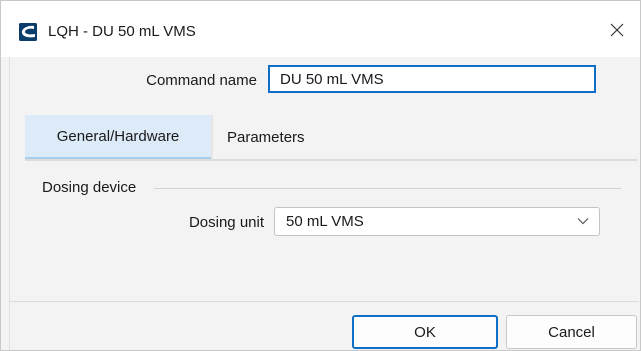 This screenshot has height=351, width=641. I want to click on cancel-button: Cancel, so click(571, 332).